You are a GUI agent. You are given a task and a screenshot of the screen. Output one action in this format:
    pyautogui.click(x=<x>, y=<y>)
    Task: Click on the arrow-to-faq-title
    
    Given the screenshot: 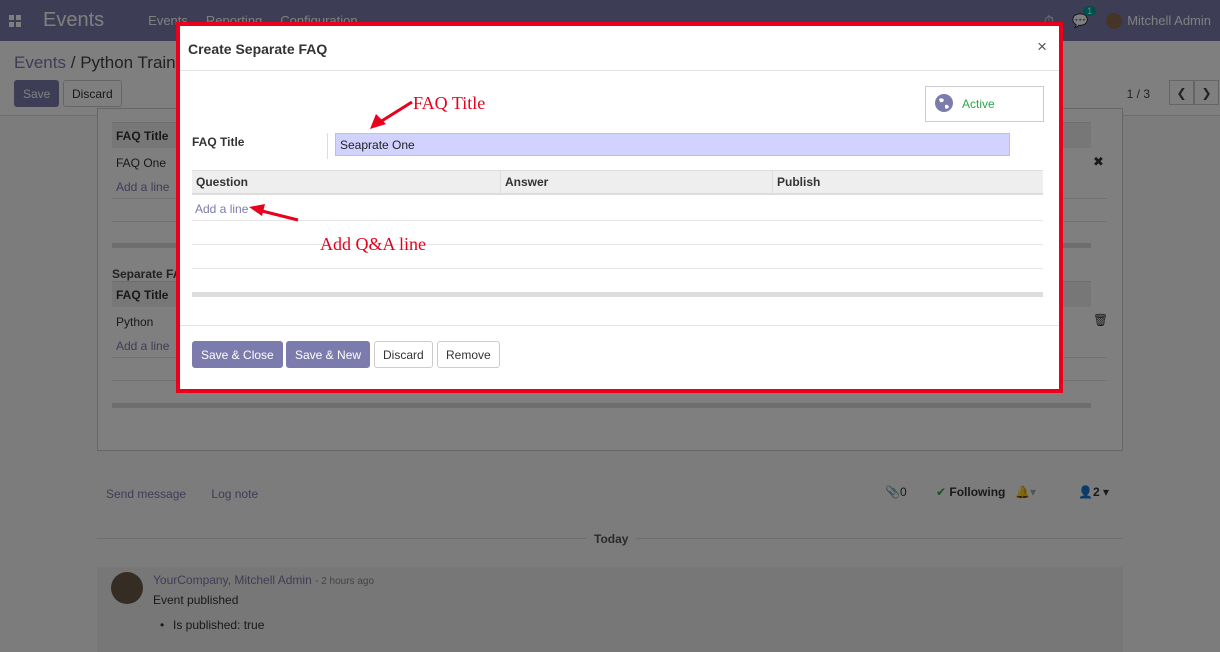 What is the action you would take?
    pyautogui.click(x=396, y=112)
    